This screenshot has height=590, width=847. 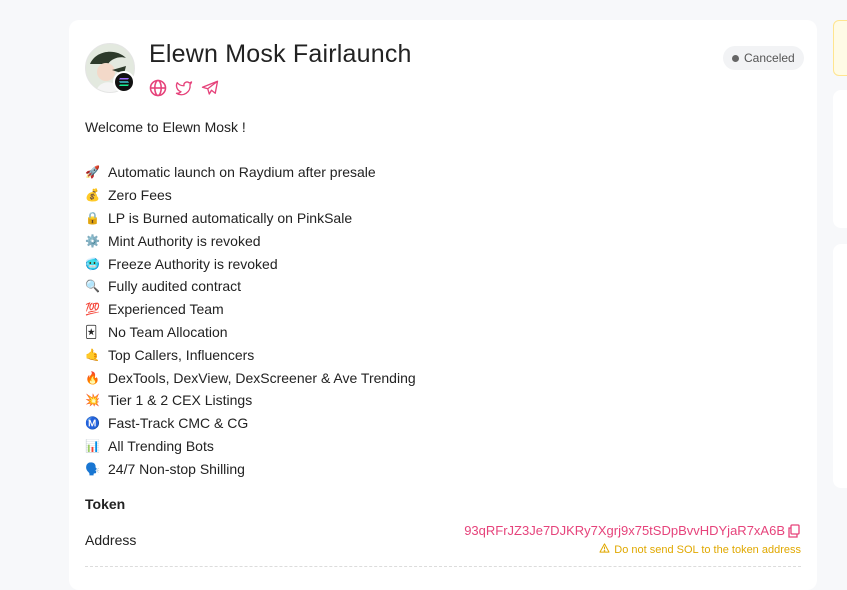 I want to click on bar-chart-icon: 📊, so click(x=92, y=445).